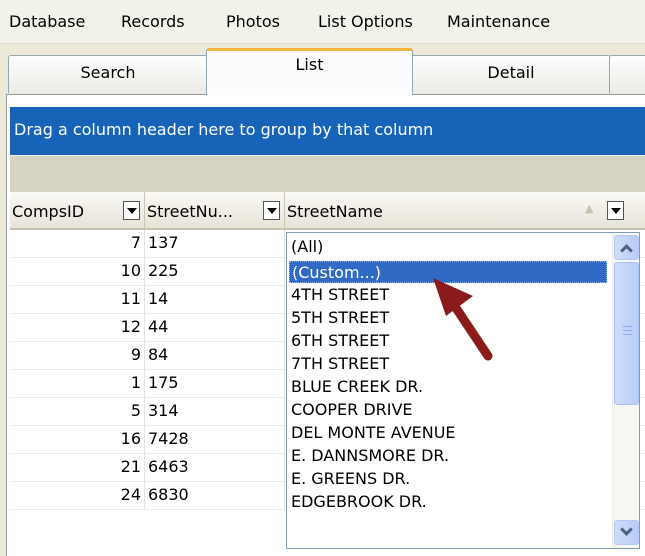 The width and height of the screenshot is (645, 556). Describe the element at coordinates (215, 412) in the screenshot. I see `cell-streetnum: 314` at that location.